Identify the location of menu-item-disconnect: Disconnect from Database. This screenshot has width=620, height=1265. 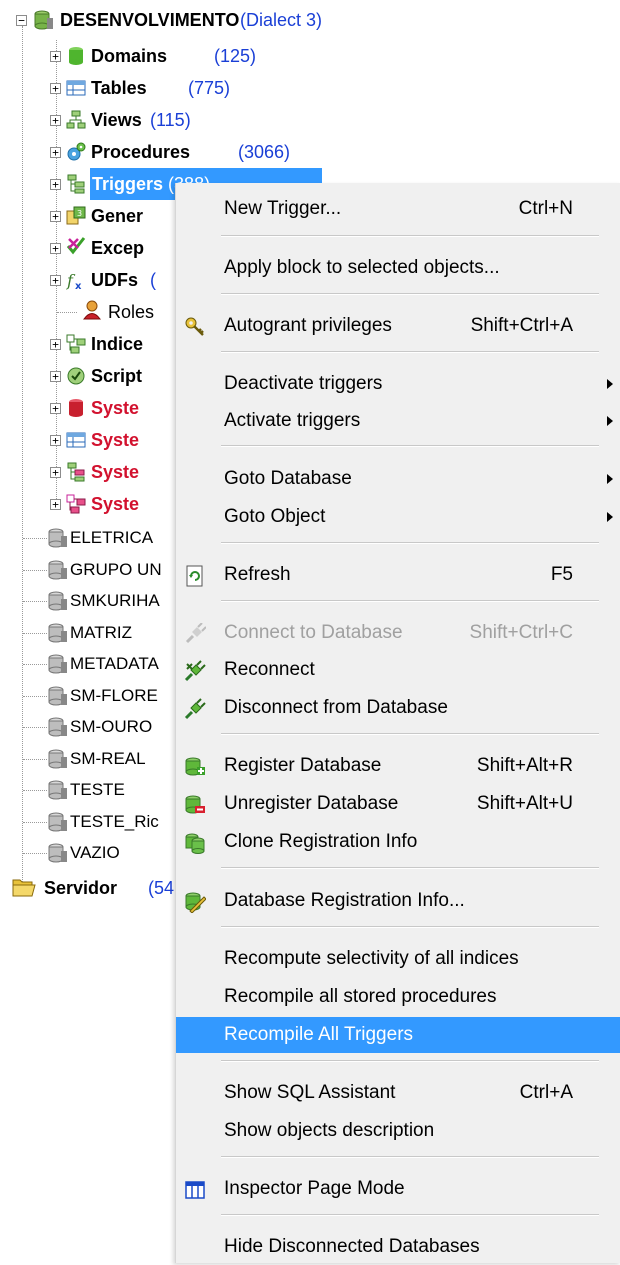
(398, 708).